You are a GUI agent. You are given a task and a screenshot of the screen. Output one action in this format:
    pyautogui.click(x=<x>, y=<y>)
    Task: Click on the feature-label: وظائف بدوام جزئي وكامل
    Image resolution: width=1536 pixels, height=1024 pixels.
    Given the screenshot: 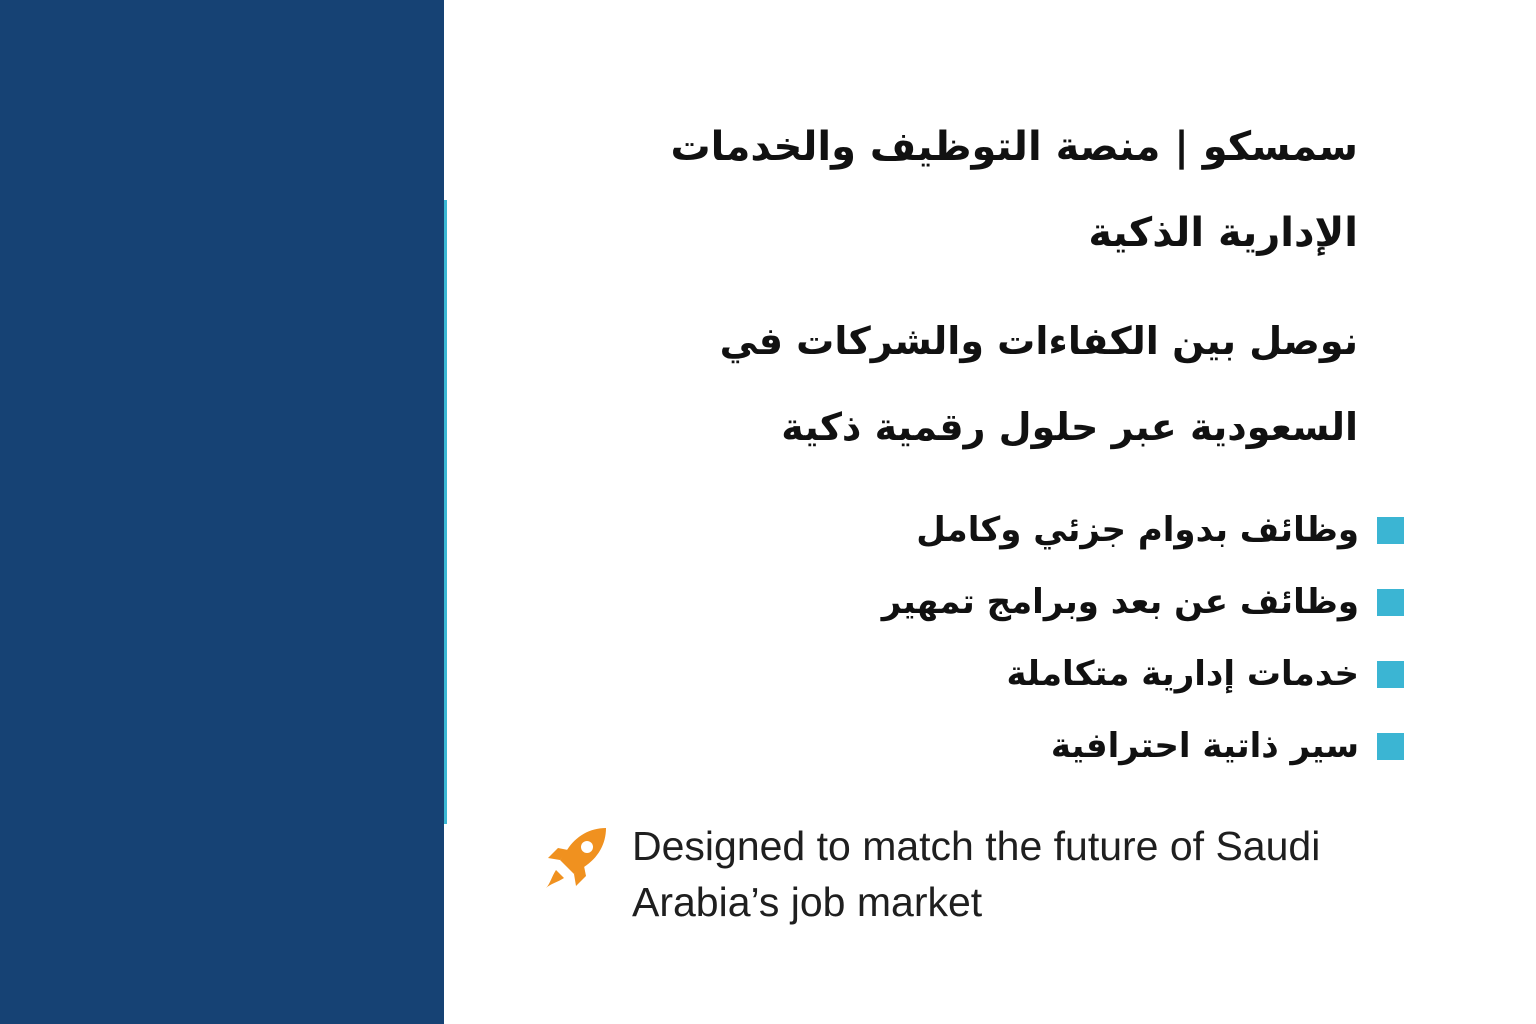 What is the action you would take?
    pyautogui.click(x=1137, y=530)
    